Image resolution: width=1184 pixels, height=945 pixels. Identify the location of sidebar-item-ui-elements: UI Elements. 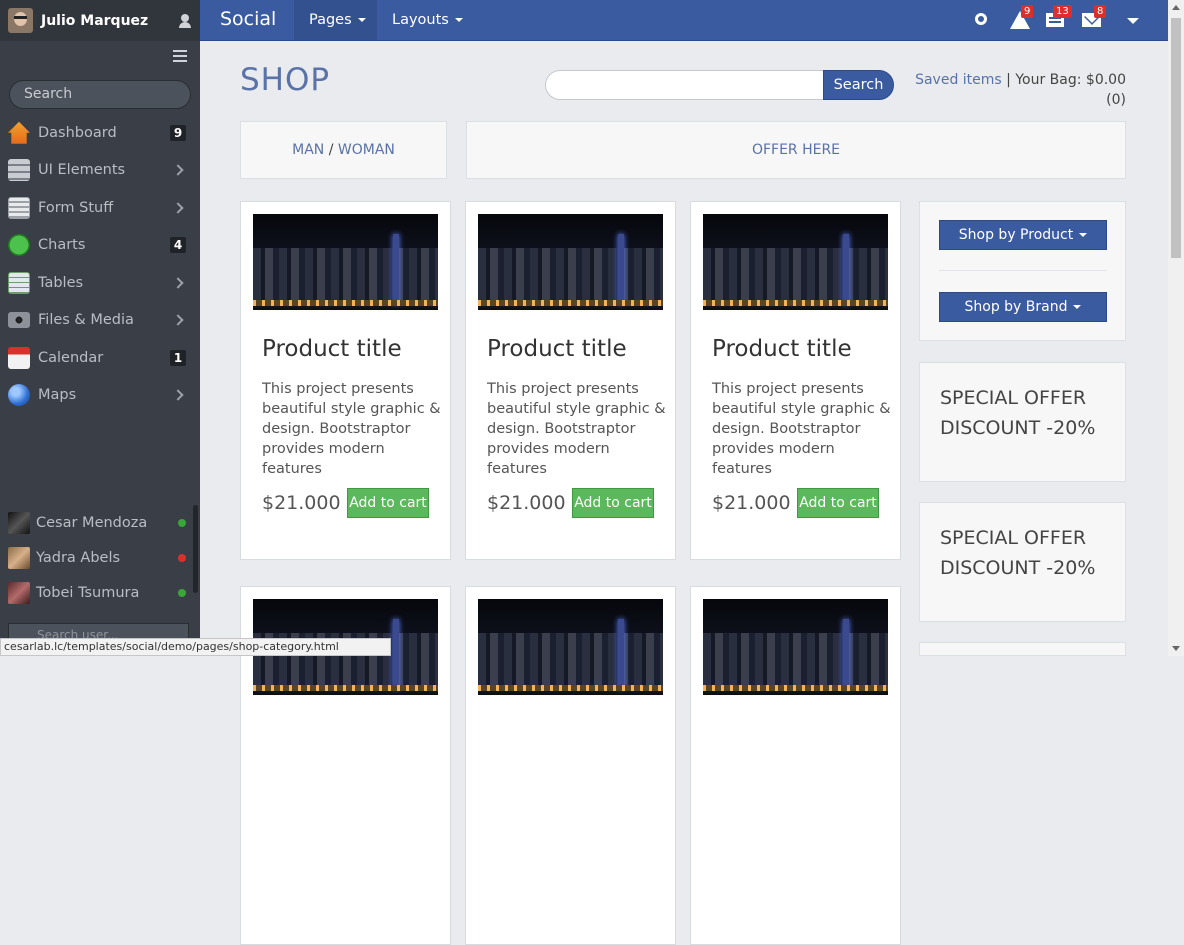
(100, 171).